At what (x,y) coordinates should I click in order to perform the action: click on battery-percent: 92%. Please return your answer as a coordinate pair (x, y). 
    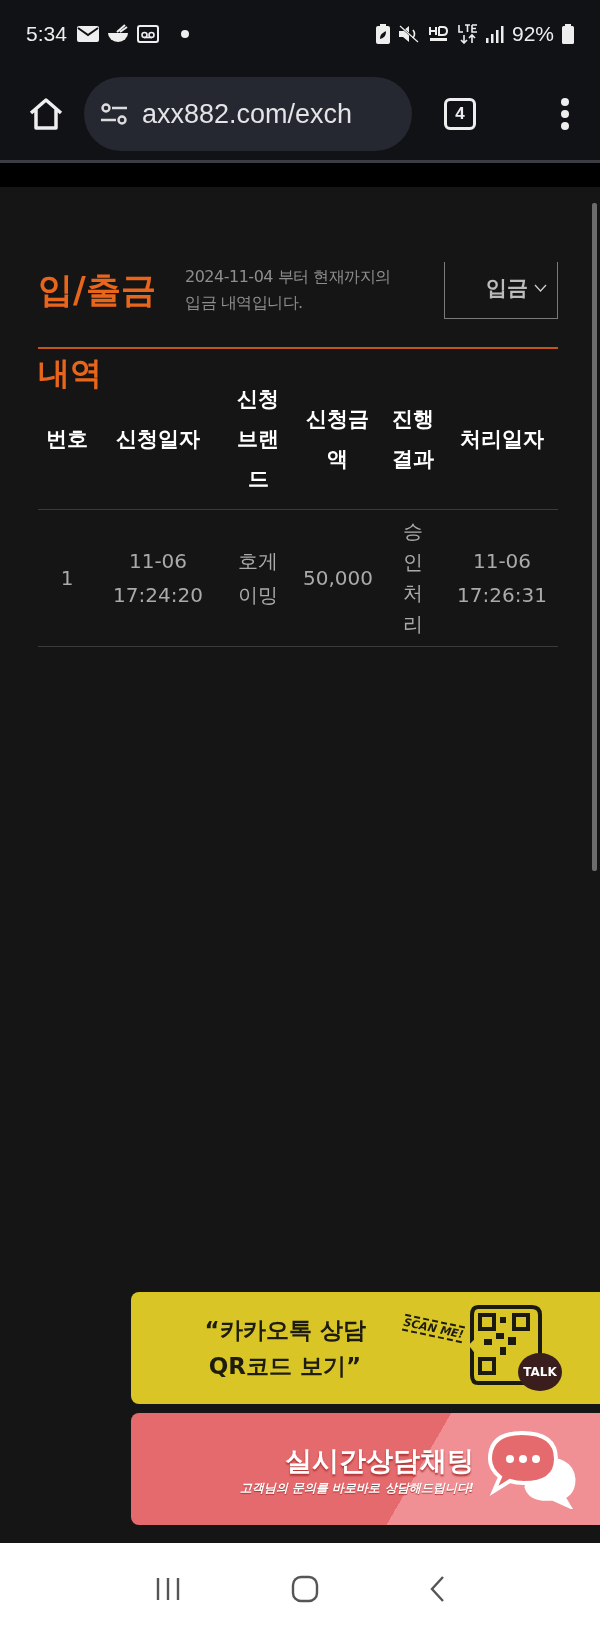
    Looking at the image, I should click on (532, 34).